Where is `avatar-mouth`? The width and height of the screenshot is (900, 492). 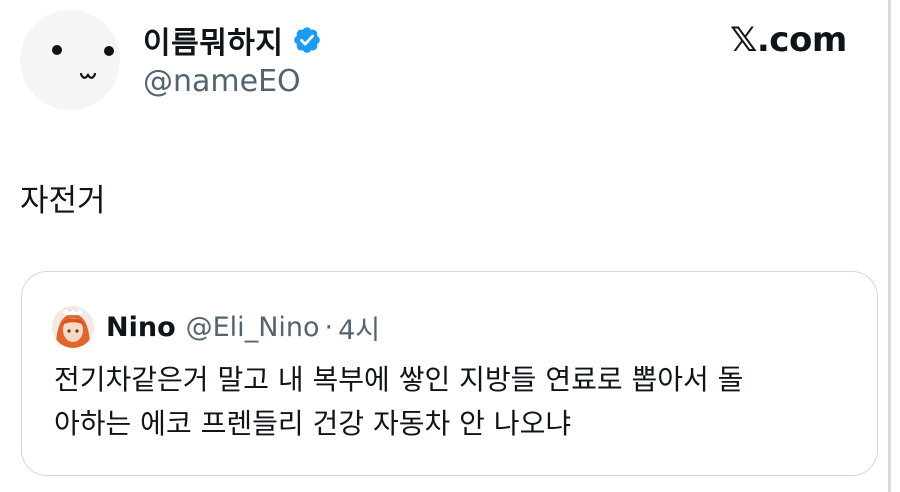 avatar-mouth is located at coordinates (88, 75).